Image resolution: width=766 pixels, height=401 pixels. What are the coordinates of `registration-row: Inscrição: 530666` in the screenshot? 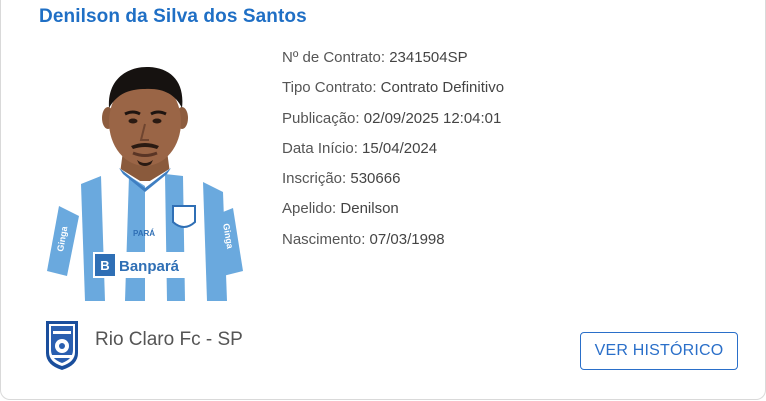 It's located at (393, 183).